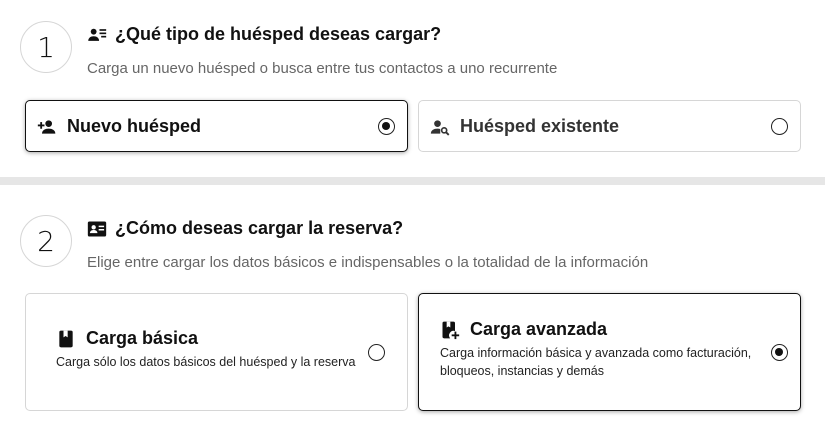 This screenshot has width=825, height=429. What do you see at coordinates (440, 128) in the screenshot?
I see `person-search-icon` at bounding box center [440, 128].